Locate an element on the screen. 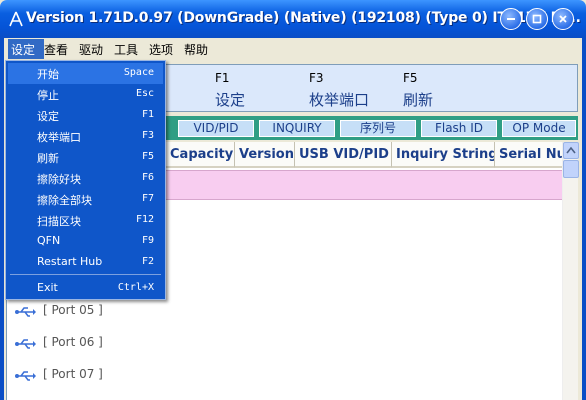  menu-item-shortcut: F5 is located at coordinates (147, 156).